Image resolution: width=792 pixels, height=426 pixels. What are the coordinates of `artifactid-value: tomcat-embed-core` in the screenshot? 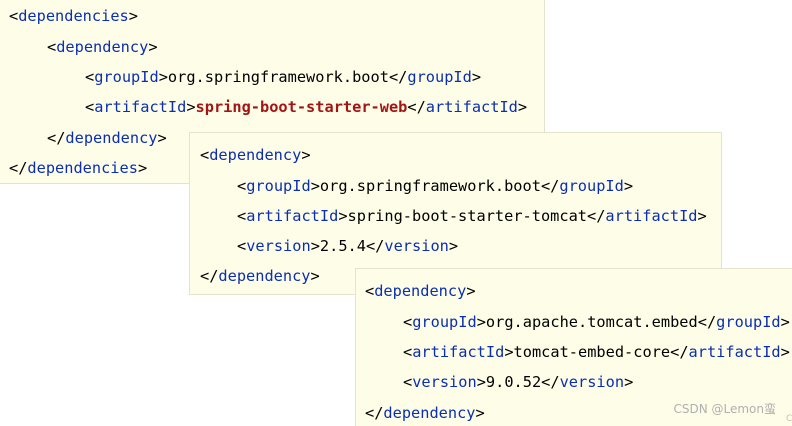 It's located at (592, 352).